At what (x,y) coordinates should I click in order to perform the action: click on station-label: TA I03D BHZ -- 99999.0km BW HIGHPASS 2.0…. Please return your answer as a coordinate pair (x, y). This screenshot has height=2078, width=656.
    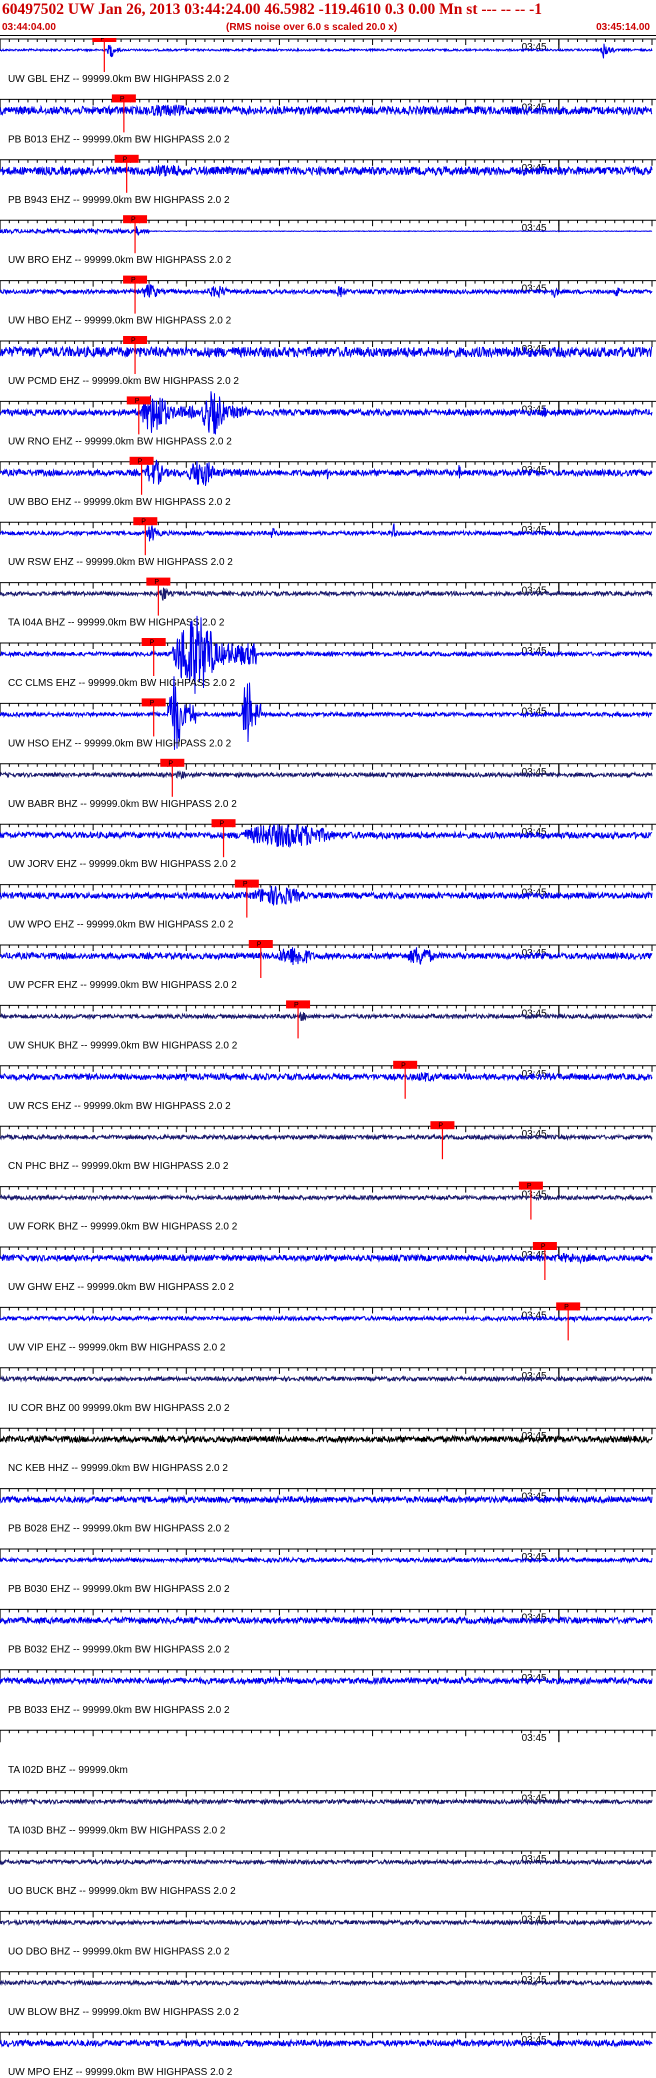
    Looking at the image, I should click on (117, 1831).